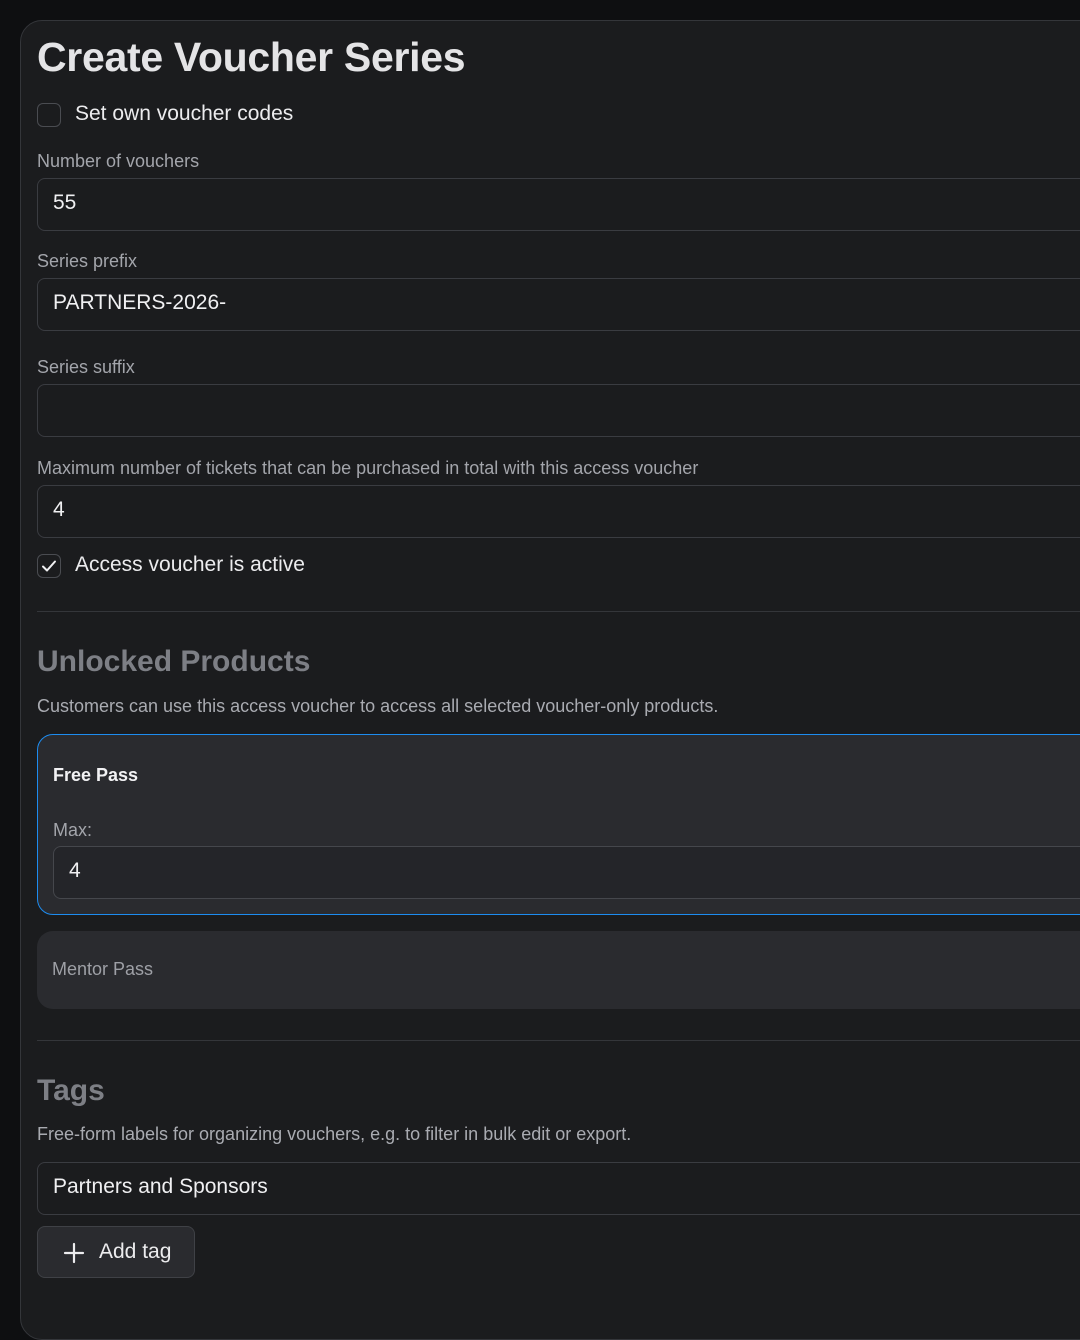 The width and height of the screenshot is (1080, 1340). I want to click on active-label: Access voucher is active, so click(190, 565).